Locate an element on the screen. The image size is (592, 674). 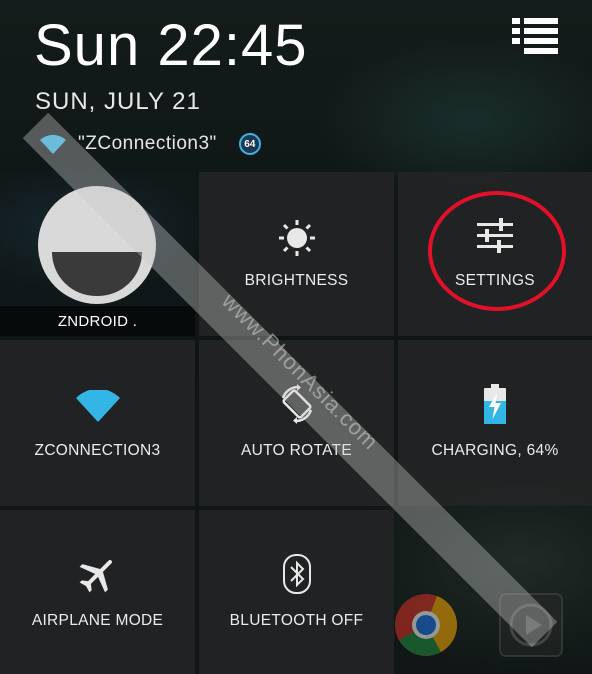
tile-battery-label: CHARGING, 64% is located at coordinates (495, 450).